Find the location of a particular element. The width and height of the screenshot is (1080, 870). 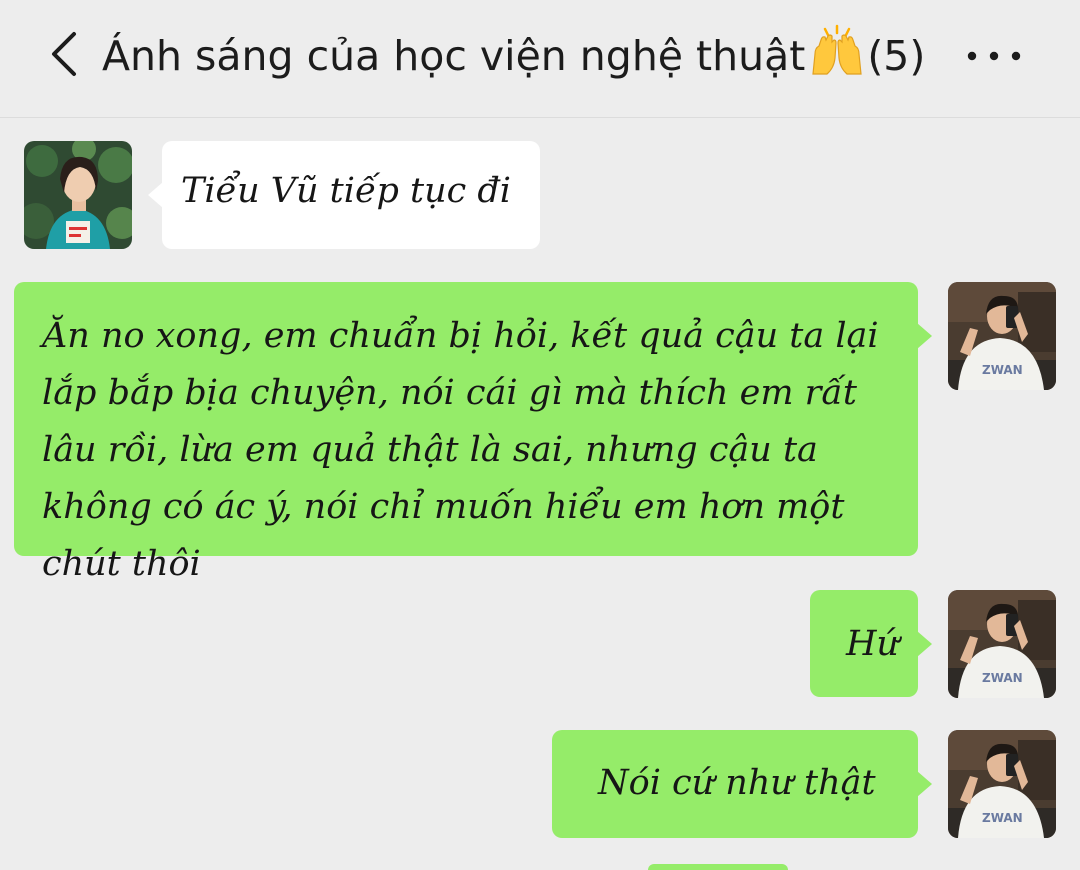

message-text: Nói cứ như thật is located at coordinates (737, 783).